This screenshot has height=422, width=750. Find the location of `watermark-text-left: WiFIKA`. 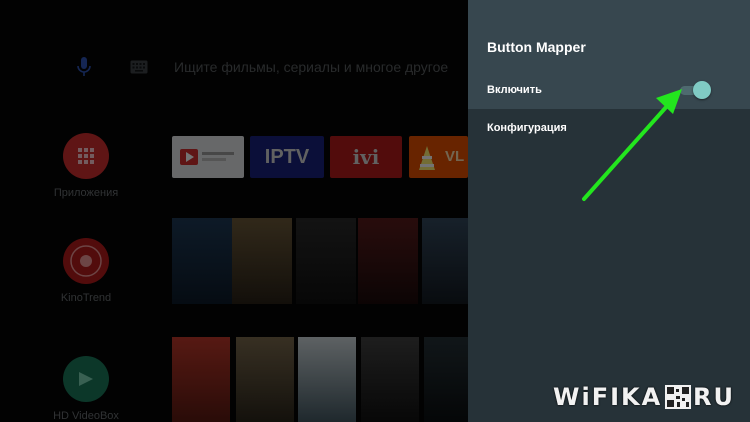

watermark-text-left: WiFIKA is located at coordinates (608, 397).